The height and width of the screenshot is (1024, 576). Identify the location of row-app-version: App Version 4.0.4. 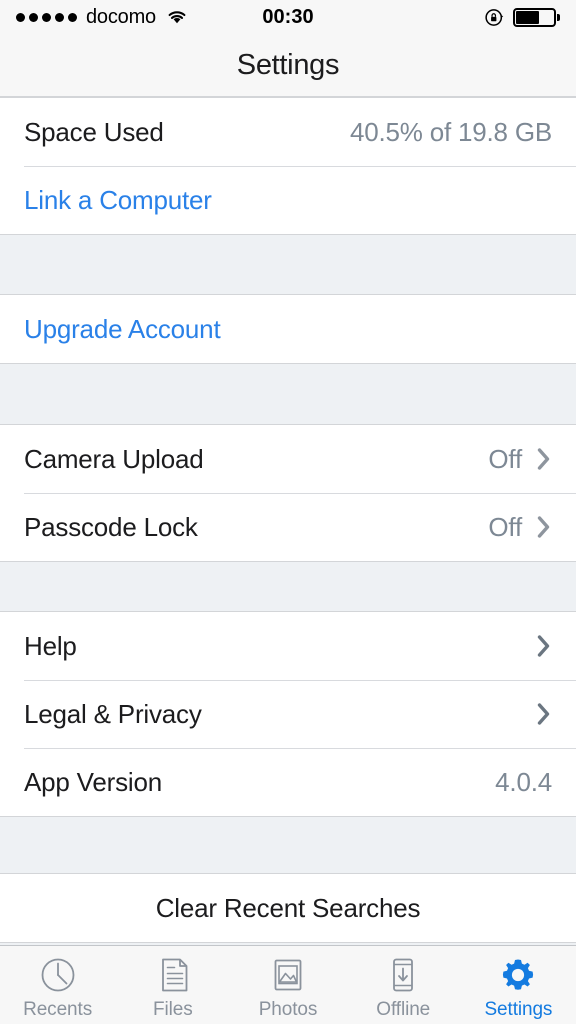
(288, 782).